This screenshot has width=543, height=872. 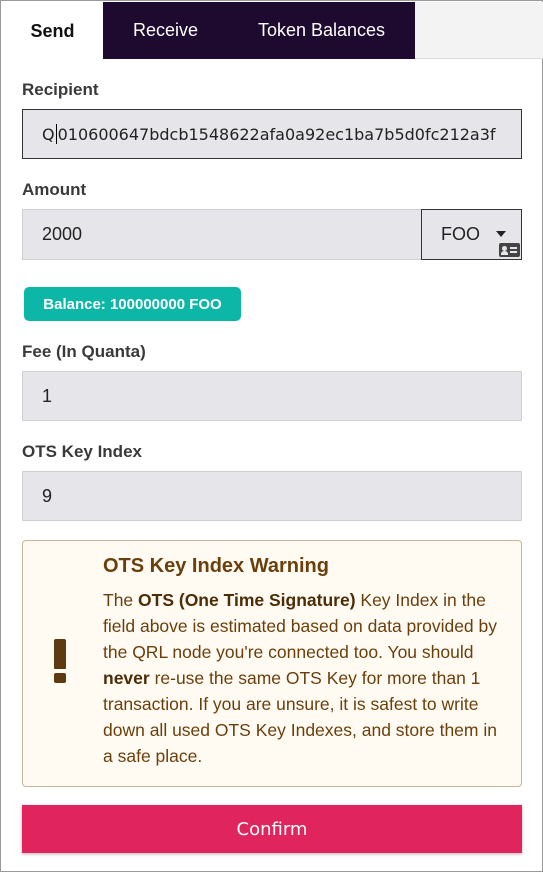 What do you see at coordinates (84, 351) in the screenshot?
I see `fee-label: Fee (In Quanta)` at bounding box center [84, 351].